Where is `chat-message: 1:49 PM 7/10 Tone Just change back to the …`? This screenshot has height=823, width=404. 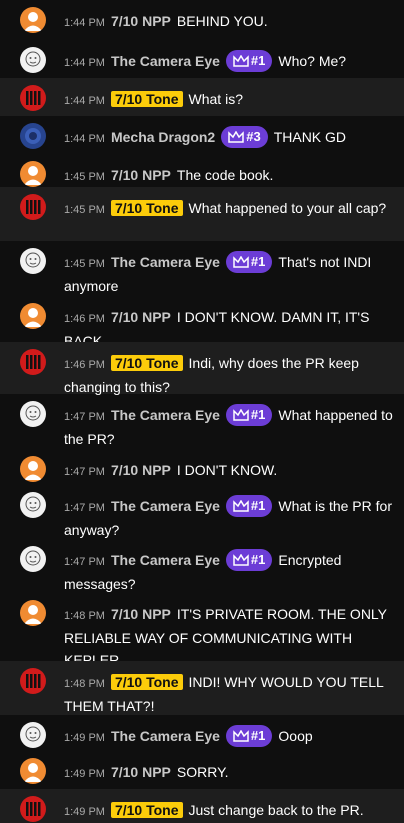
chat-message: 1:49 PM 7/10 Tone Just change back to the … is located at coordinates (202, 806).